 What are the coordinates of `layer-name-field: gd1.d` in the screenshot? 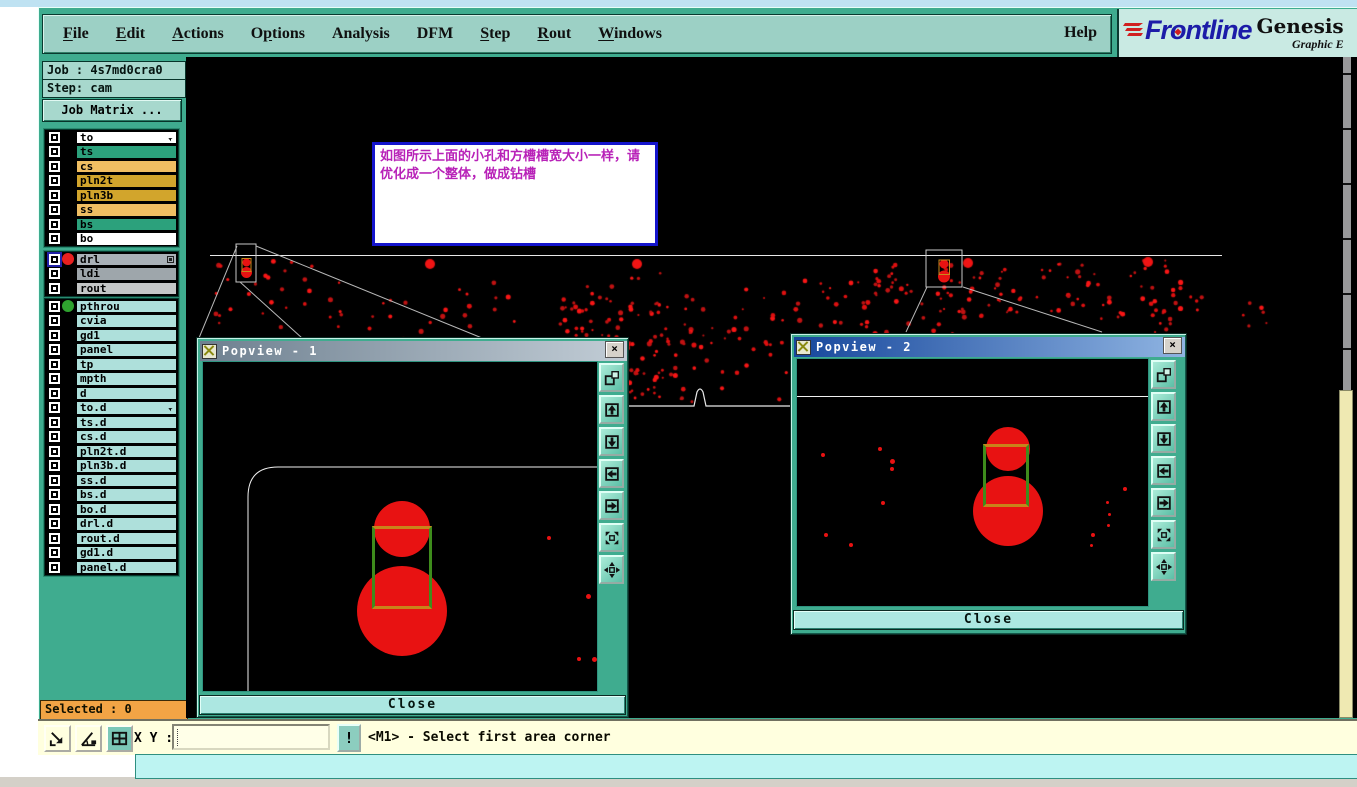 It's located at (126, 553).